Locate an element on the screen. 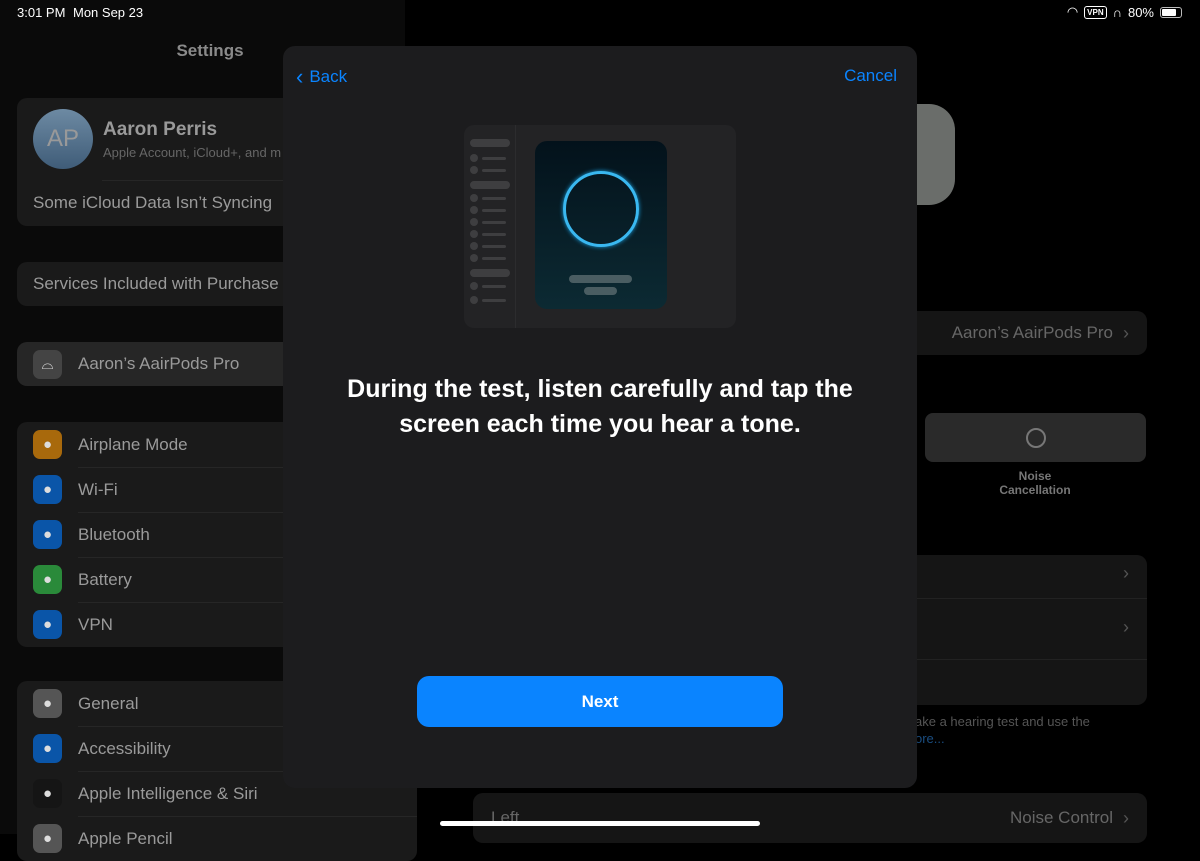 The height and width of the screenshot is (861, 1200). globe-icon: ● is located at coordinates (47, 624).